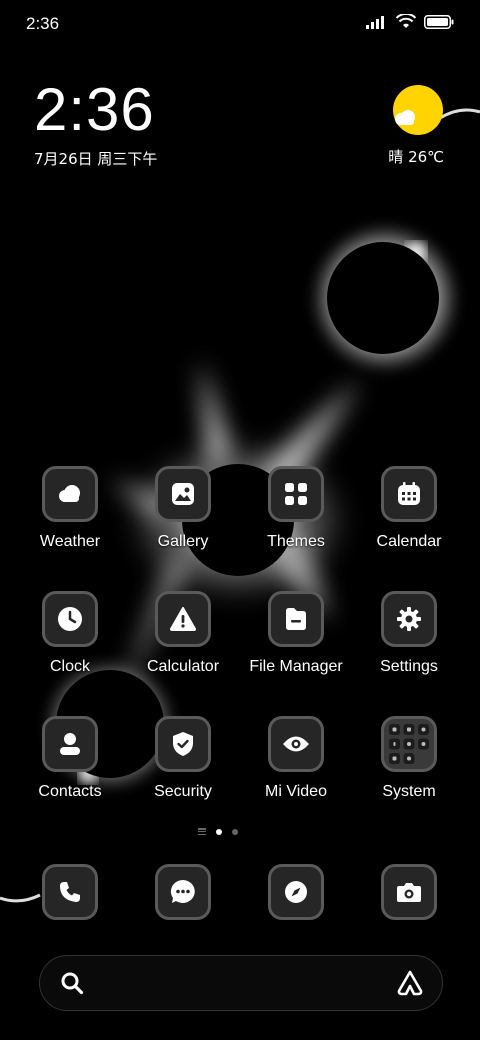 This screenshot has height=1040, width=480. Describe the element at coordinates (418, 110) in the screenshot. I see `sun-cloud-icon` at that location.